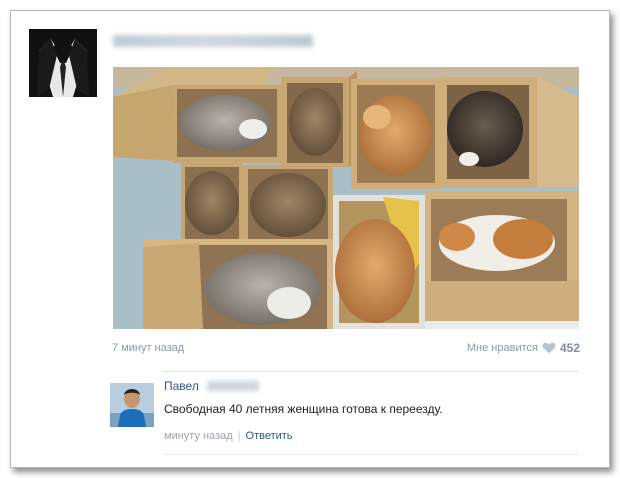 This screenshot has width=620, height=478. Describe the element at coordinates (371, 371) in the screenshot. I see `comments-divider` at that location.